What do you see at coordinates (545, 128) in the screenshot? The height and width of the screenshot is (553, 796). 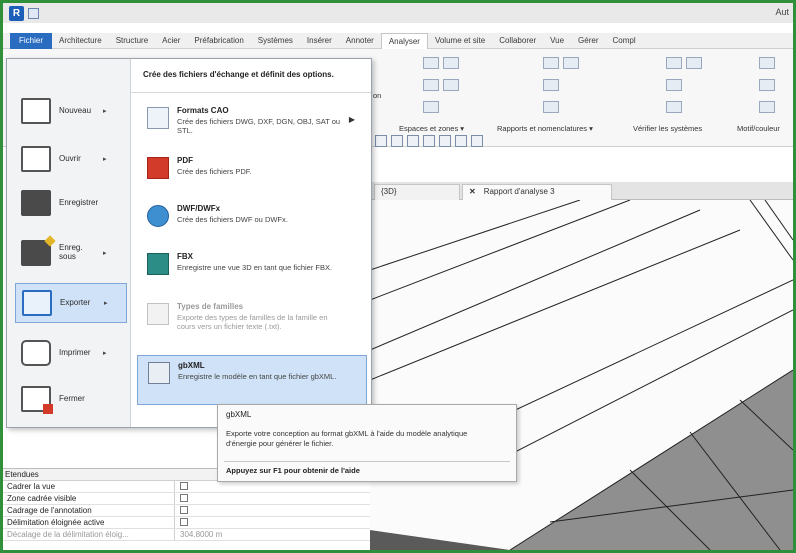 I see `group-rapports: Rapports et nomenclatures ▾` at bounding box center [545, 128].